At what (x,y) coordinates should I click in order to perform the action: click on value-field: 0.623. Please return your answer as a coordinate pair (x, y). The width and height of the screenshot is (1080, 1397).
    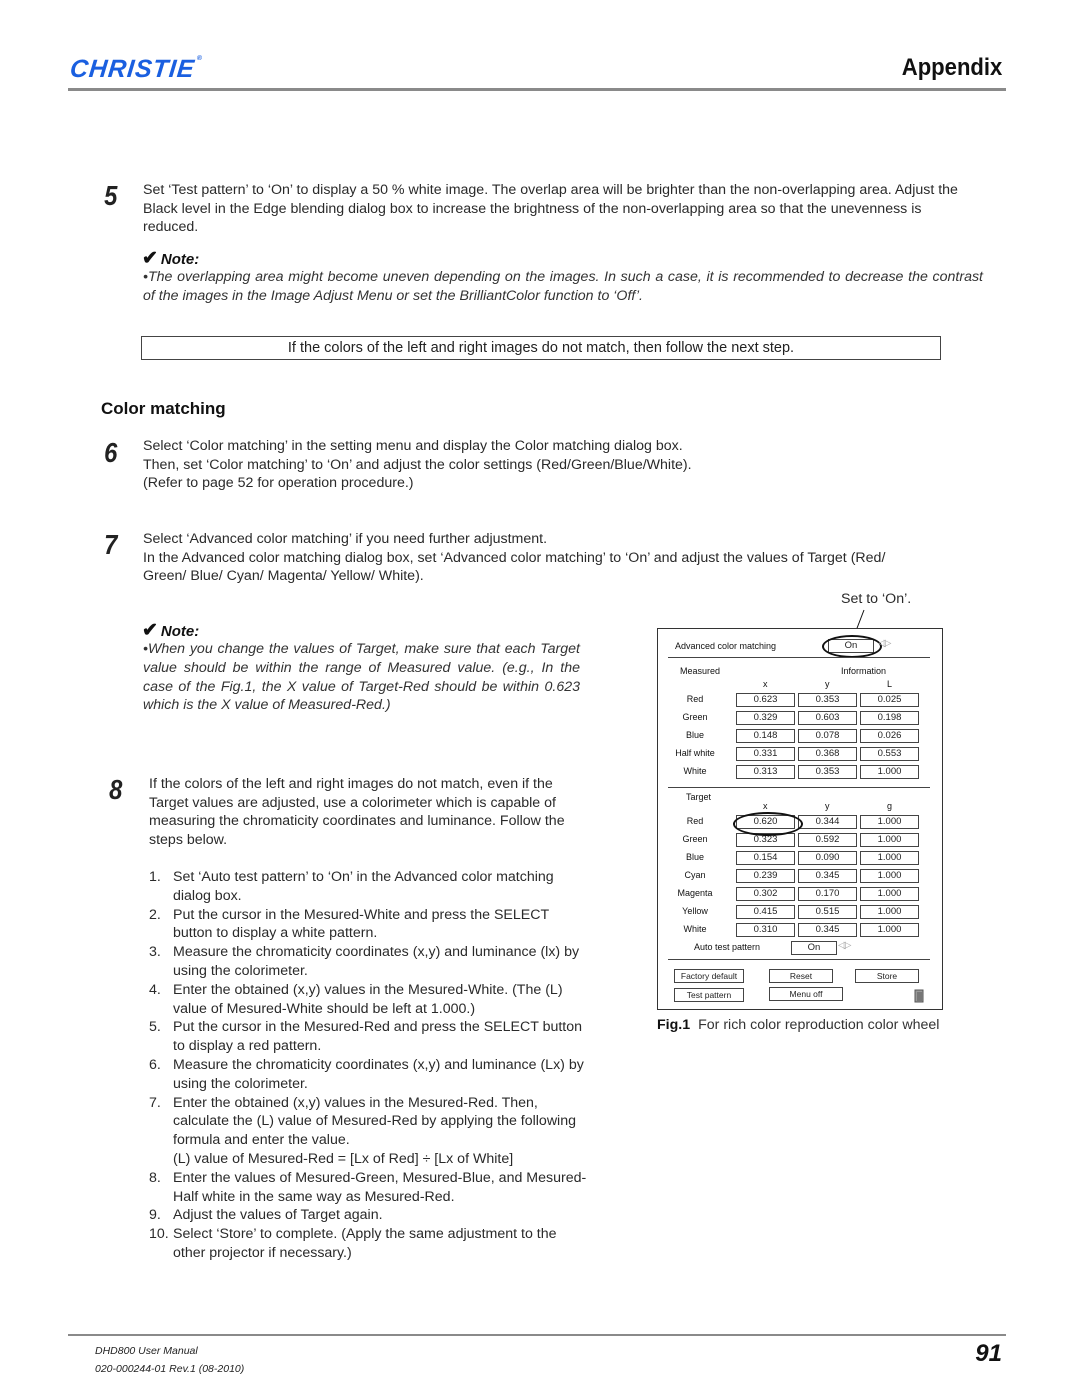
    Looking at the image, I should click on (765, 700).